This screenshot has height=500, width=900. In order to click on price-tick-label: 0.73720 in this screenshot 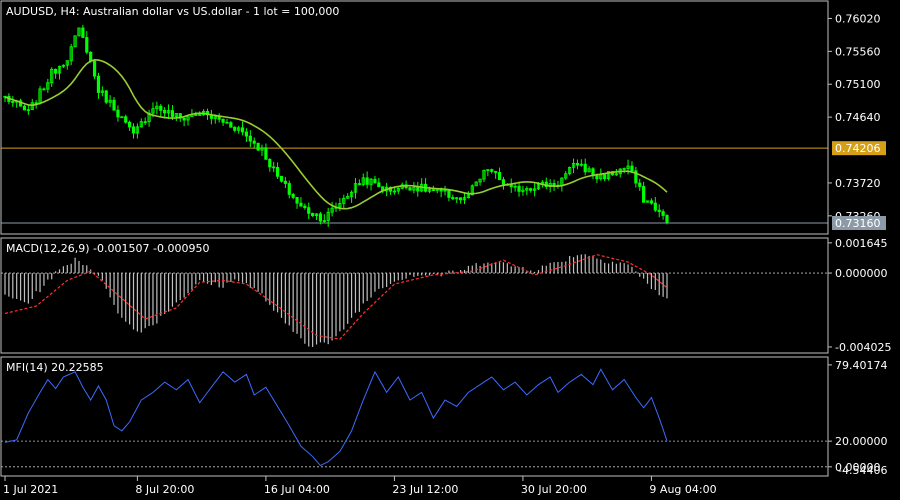, I will do `click(858, 183)`.